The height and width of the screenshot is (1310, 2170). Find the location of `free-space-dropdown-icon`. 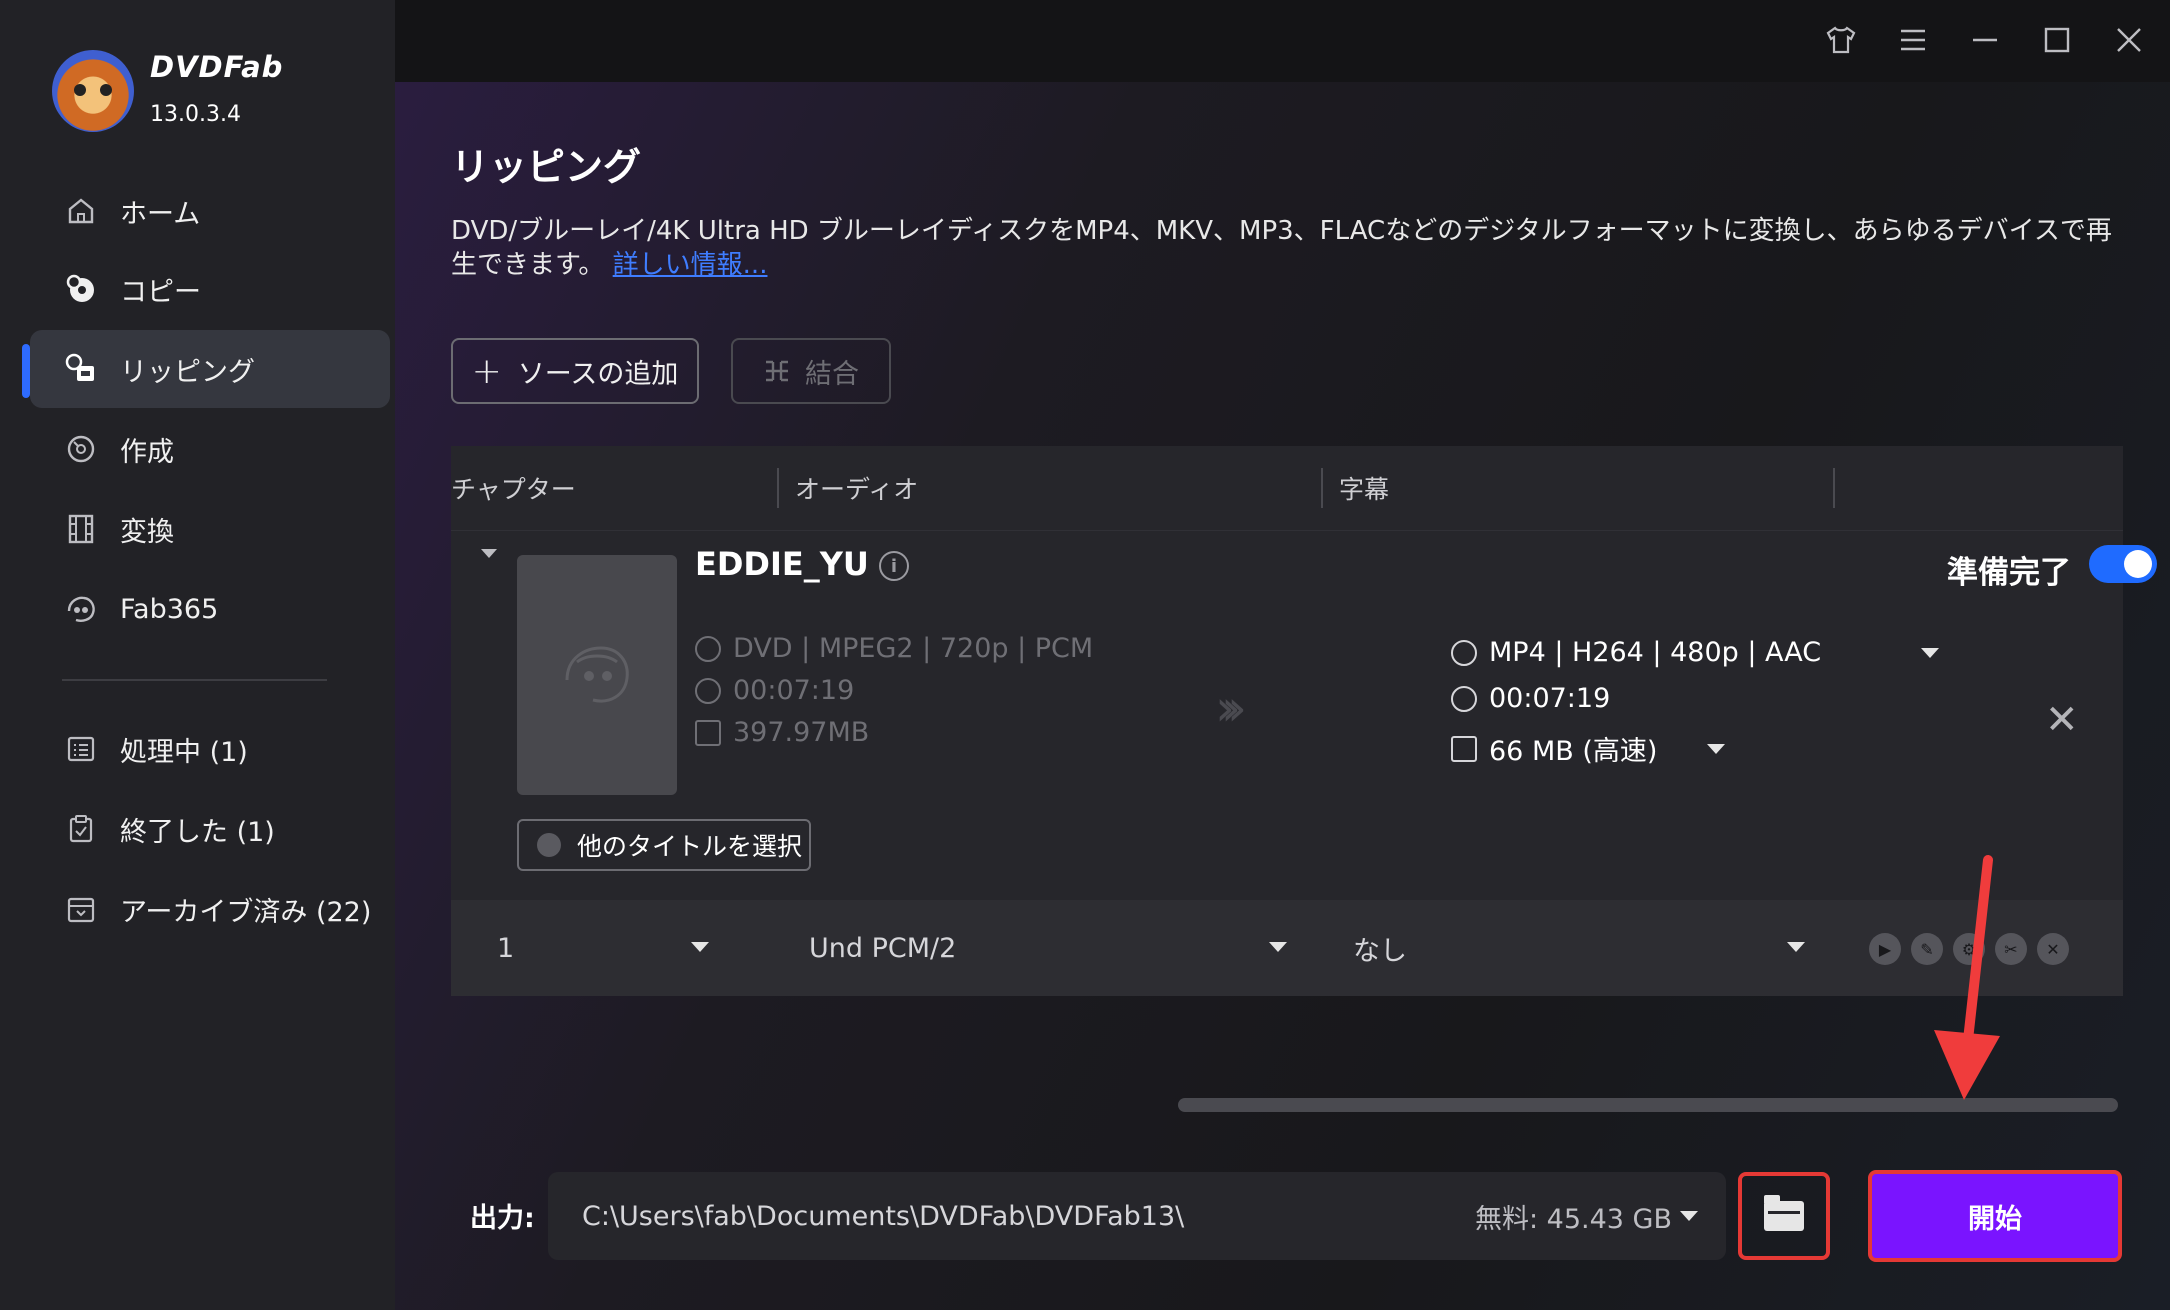

free-space-dropdown-icon is located at coordinates (1689, 1216).